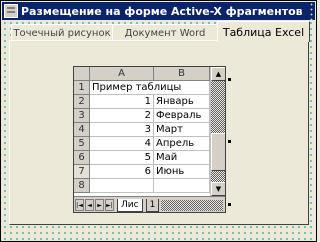  What do you see at coordinates (150, 88) in the screenshot?
I see `cell-a1: Пример таблицы` at bounding box center [150, 88].